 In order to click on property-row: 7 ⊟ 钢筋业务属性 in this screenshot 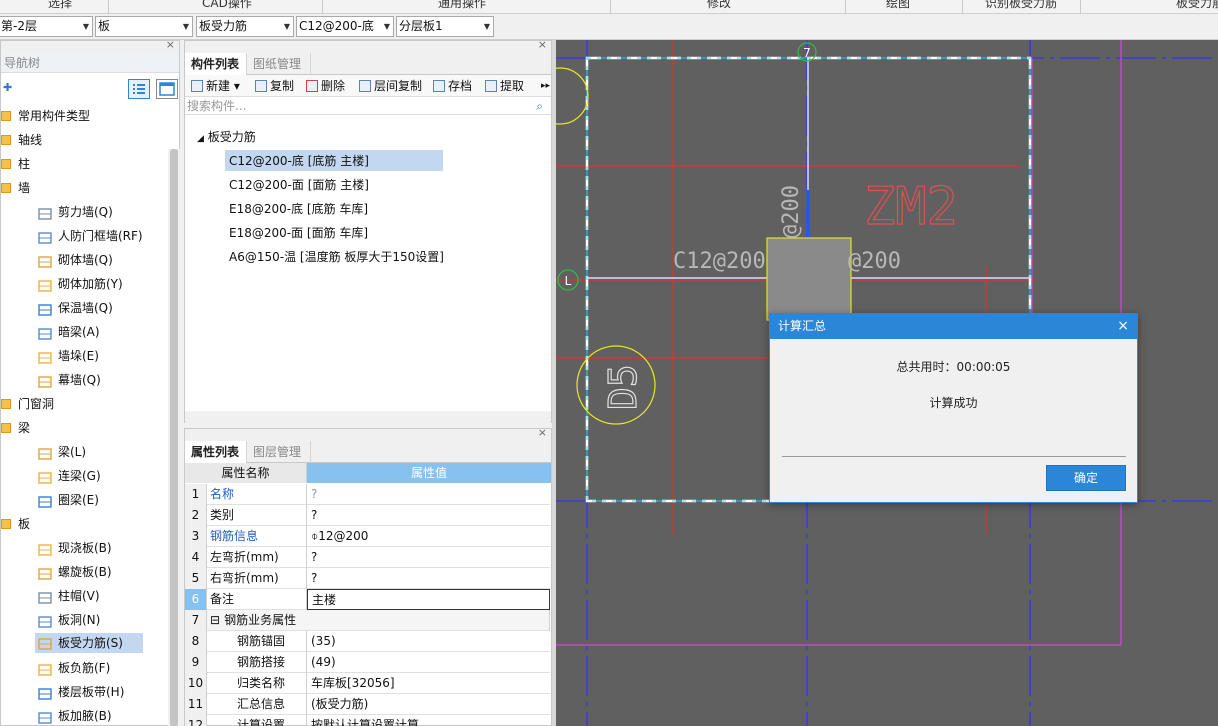, I will do `click(367, 620)`.